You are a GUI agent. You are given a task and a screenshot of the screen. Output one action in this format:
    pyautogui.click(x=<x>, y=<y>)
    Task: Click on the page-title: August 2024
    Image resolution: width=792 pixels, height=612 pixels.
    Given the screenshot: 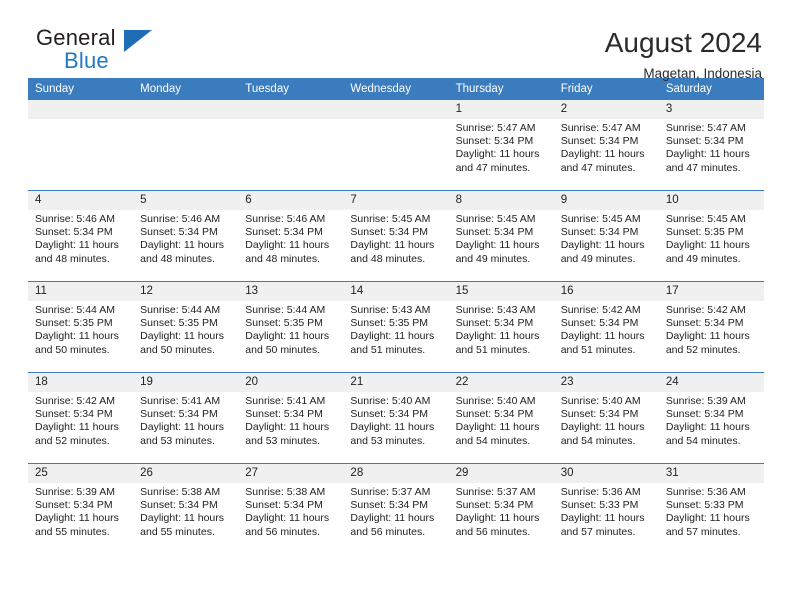 What is the action you would take?
    pyautogui.click(x=683, y=42)
    